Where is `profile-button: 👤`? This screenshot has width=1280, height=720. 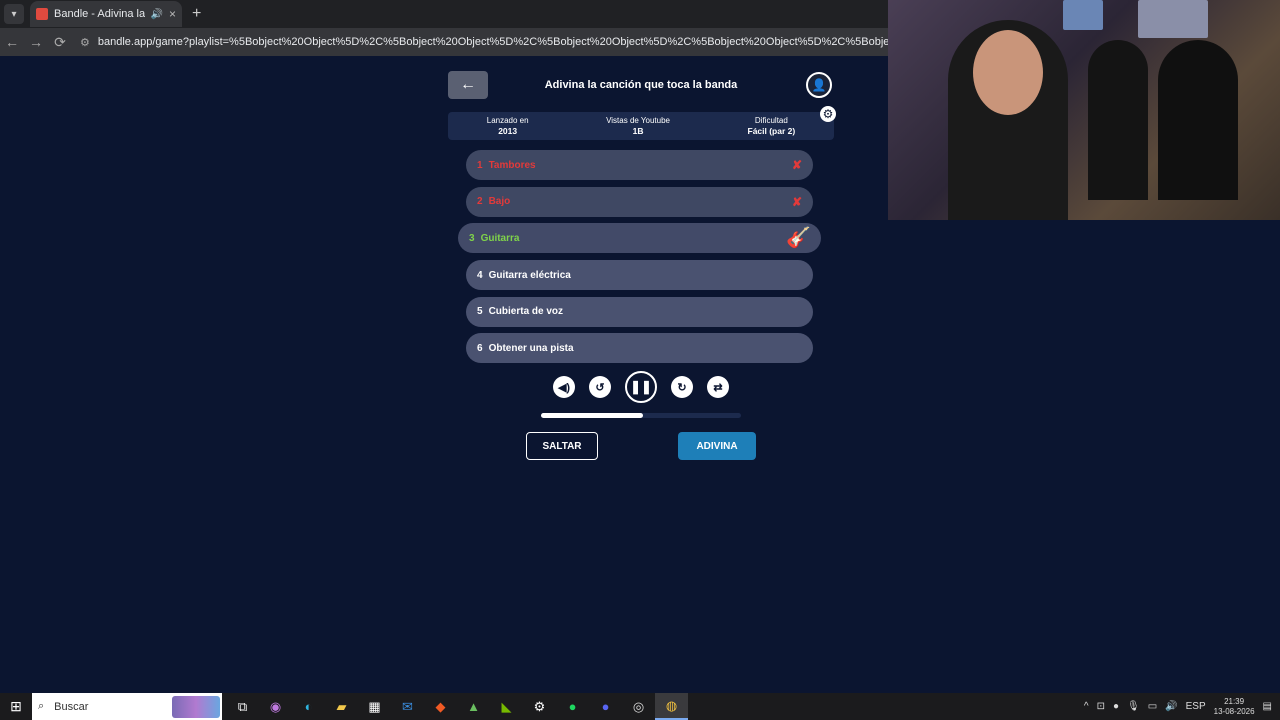 profile-button: 👤 is located at coordinates (819, 85).